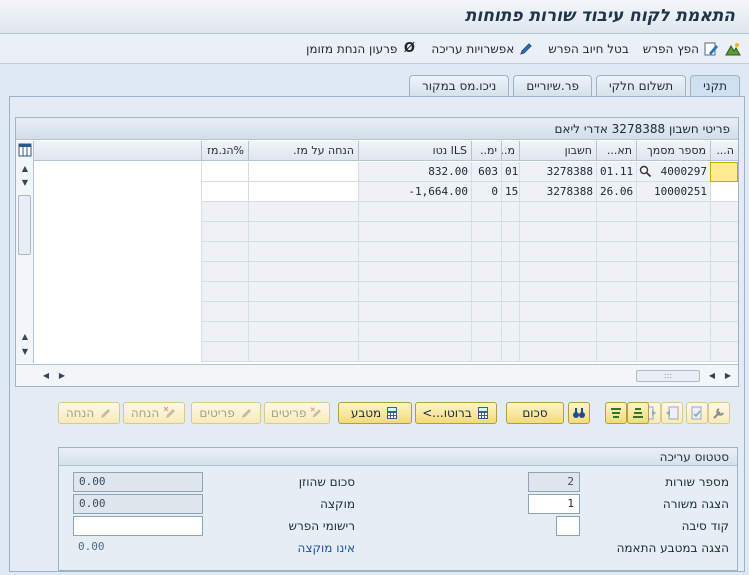 The width and height of the screenshot is (749, 575). Describe the element at coordinates (486, 151) in the screenshot. I see `col-header-days: ימ..` at that location.